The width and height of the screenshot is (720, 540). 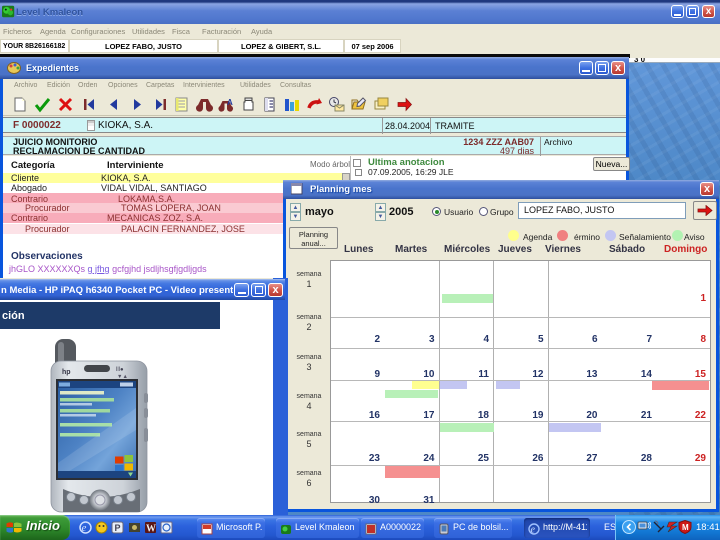 What do you see at coordinates (66, 372) in the screenshot?
I see `svg-text: hp` at bounding box center [66, 372].